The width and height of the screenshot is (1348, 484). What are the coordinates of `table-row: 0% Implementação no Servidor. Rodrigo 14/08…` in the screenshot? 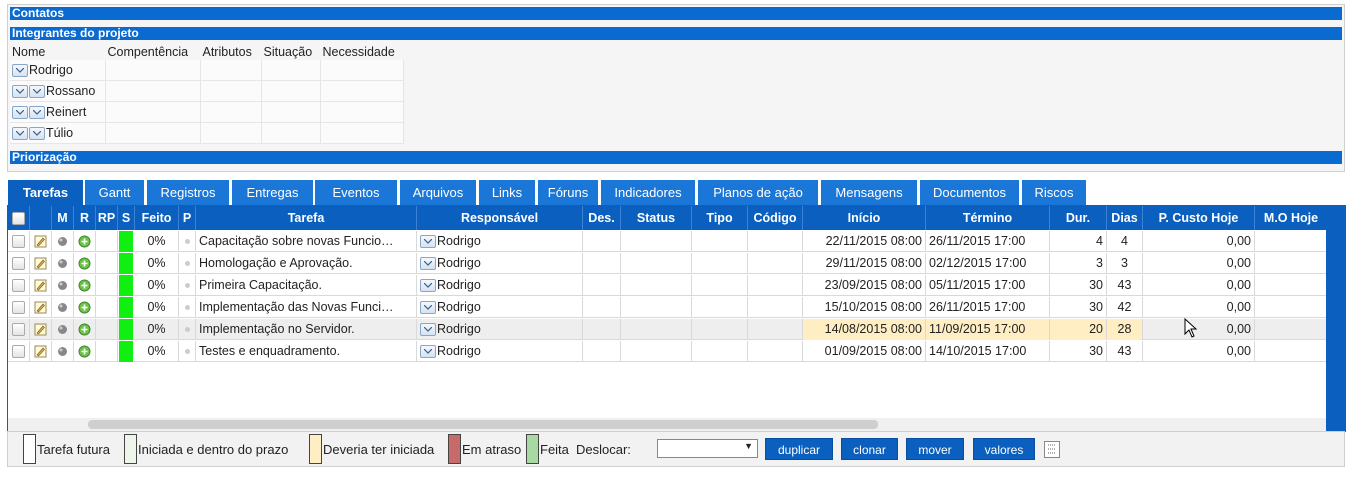 It's located at (668, 329).